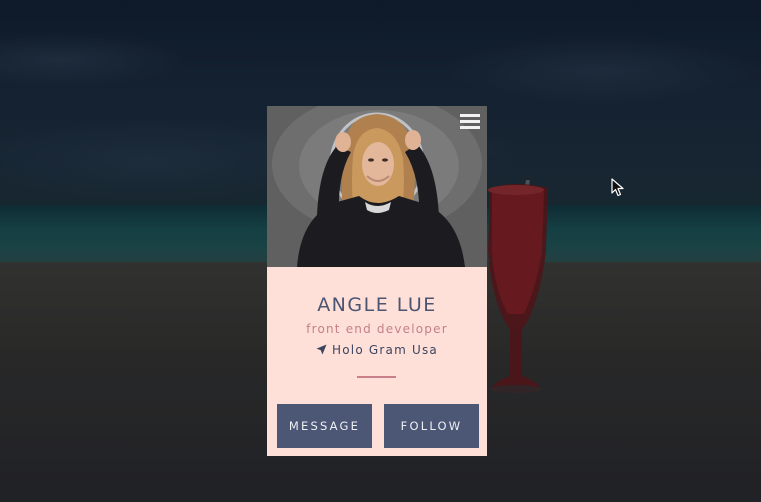 This screenshot has width=761, height=502. What do you see at coordinates (385, 350) in the screenshot?
I see `profile-location-text: Holo Gram Usa` at bounding box center [385, 350].